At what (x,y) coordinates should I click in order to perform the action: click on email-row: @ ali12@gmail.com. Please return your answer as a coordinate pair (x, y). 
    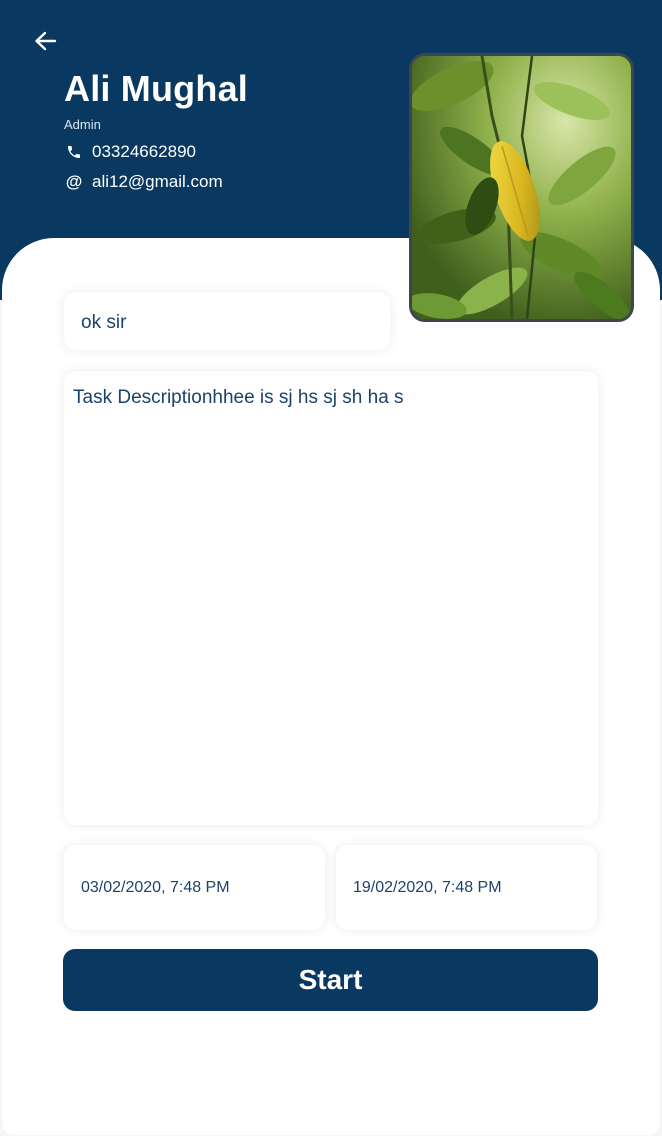
    Looking at the image, I should click on (143, 182).